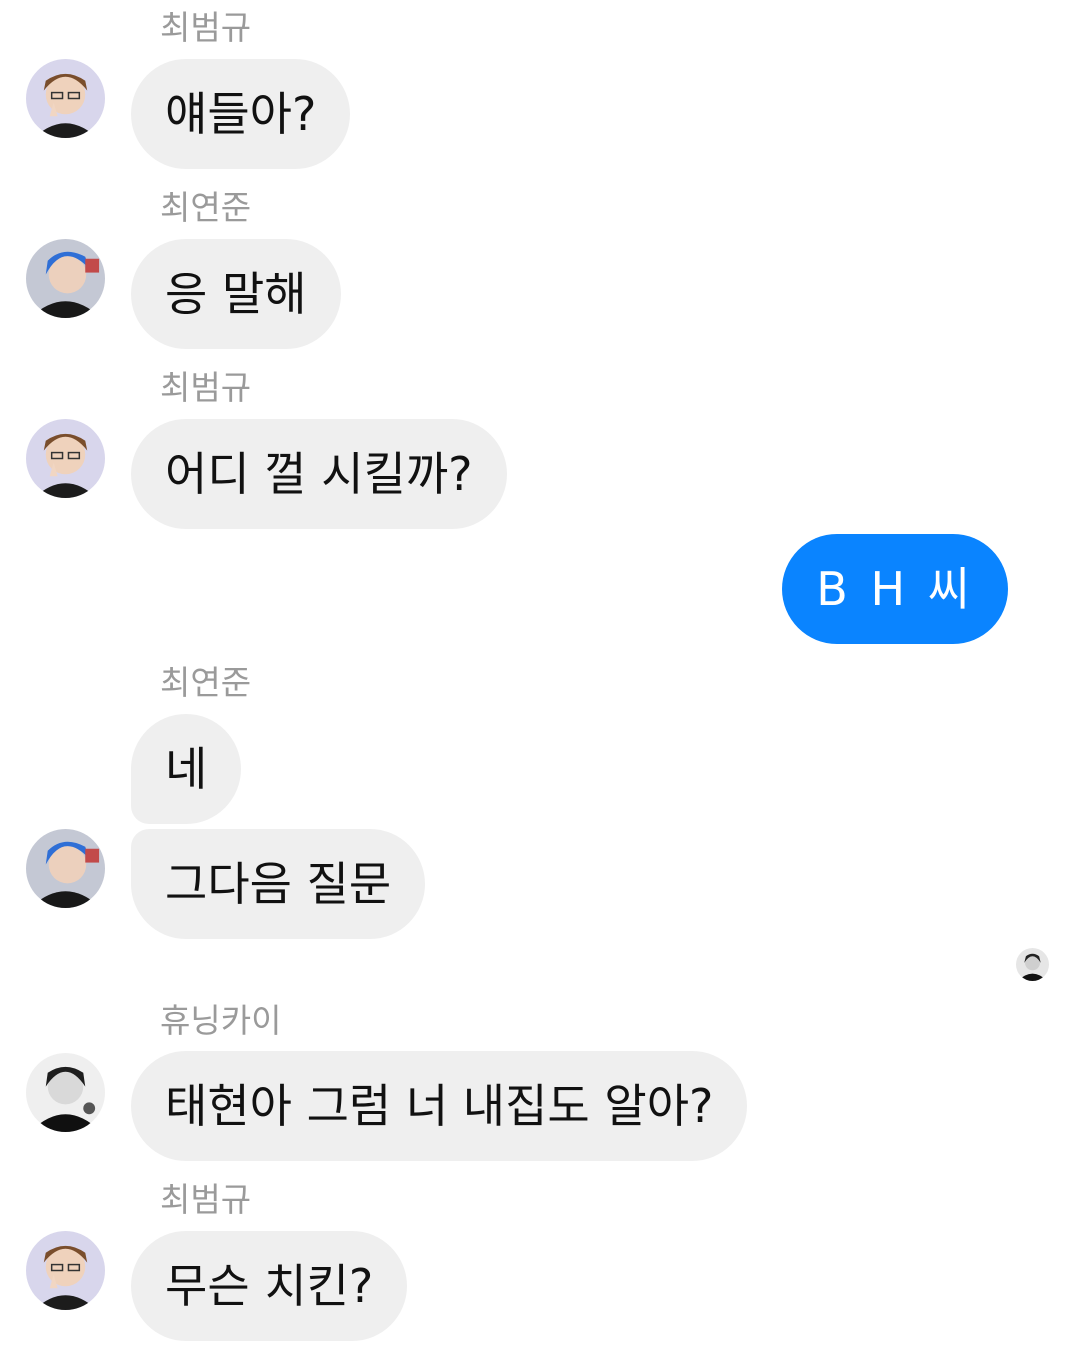 The height and width of the screenshot is (1352, 1080). I want to click on message-bubble: 네, so click(186, 769).